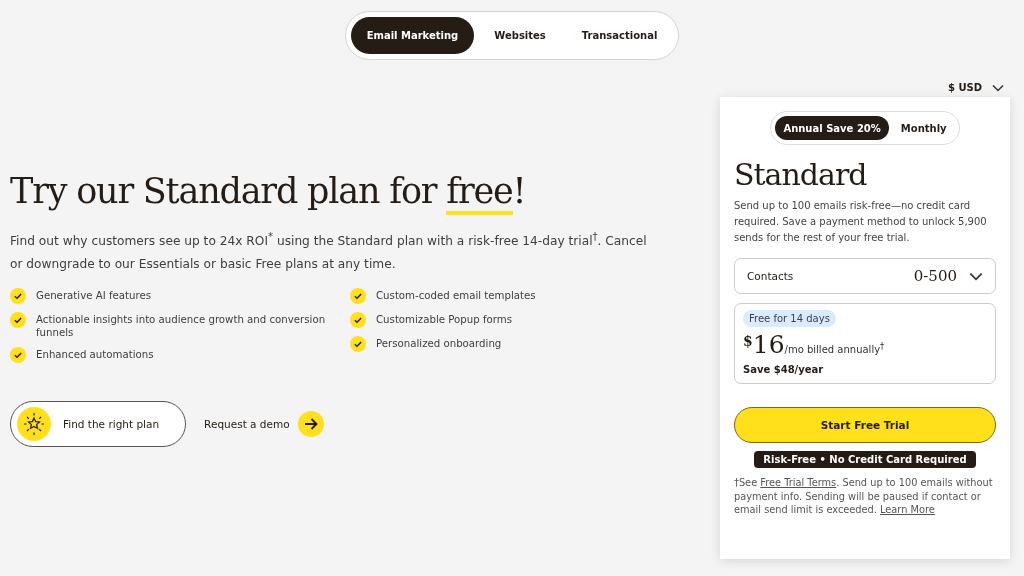  I want to click on currency-selector: $ USD, so click(975, 87).